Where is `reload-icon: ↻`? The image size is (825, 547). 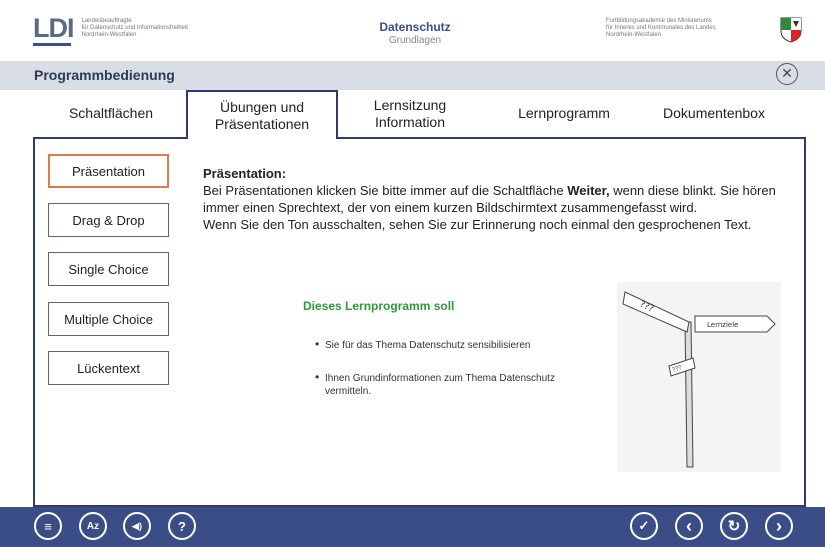 reload-icon: ↻ is located at coordinates (734, 526).